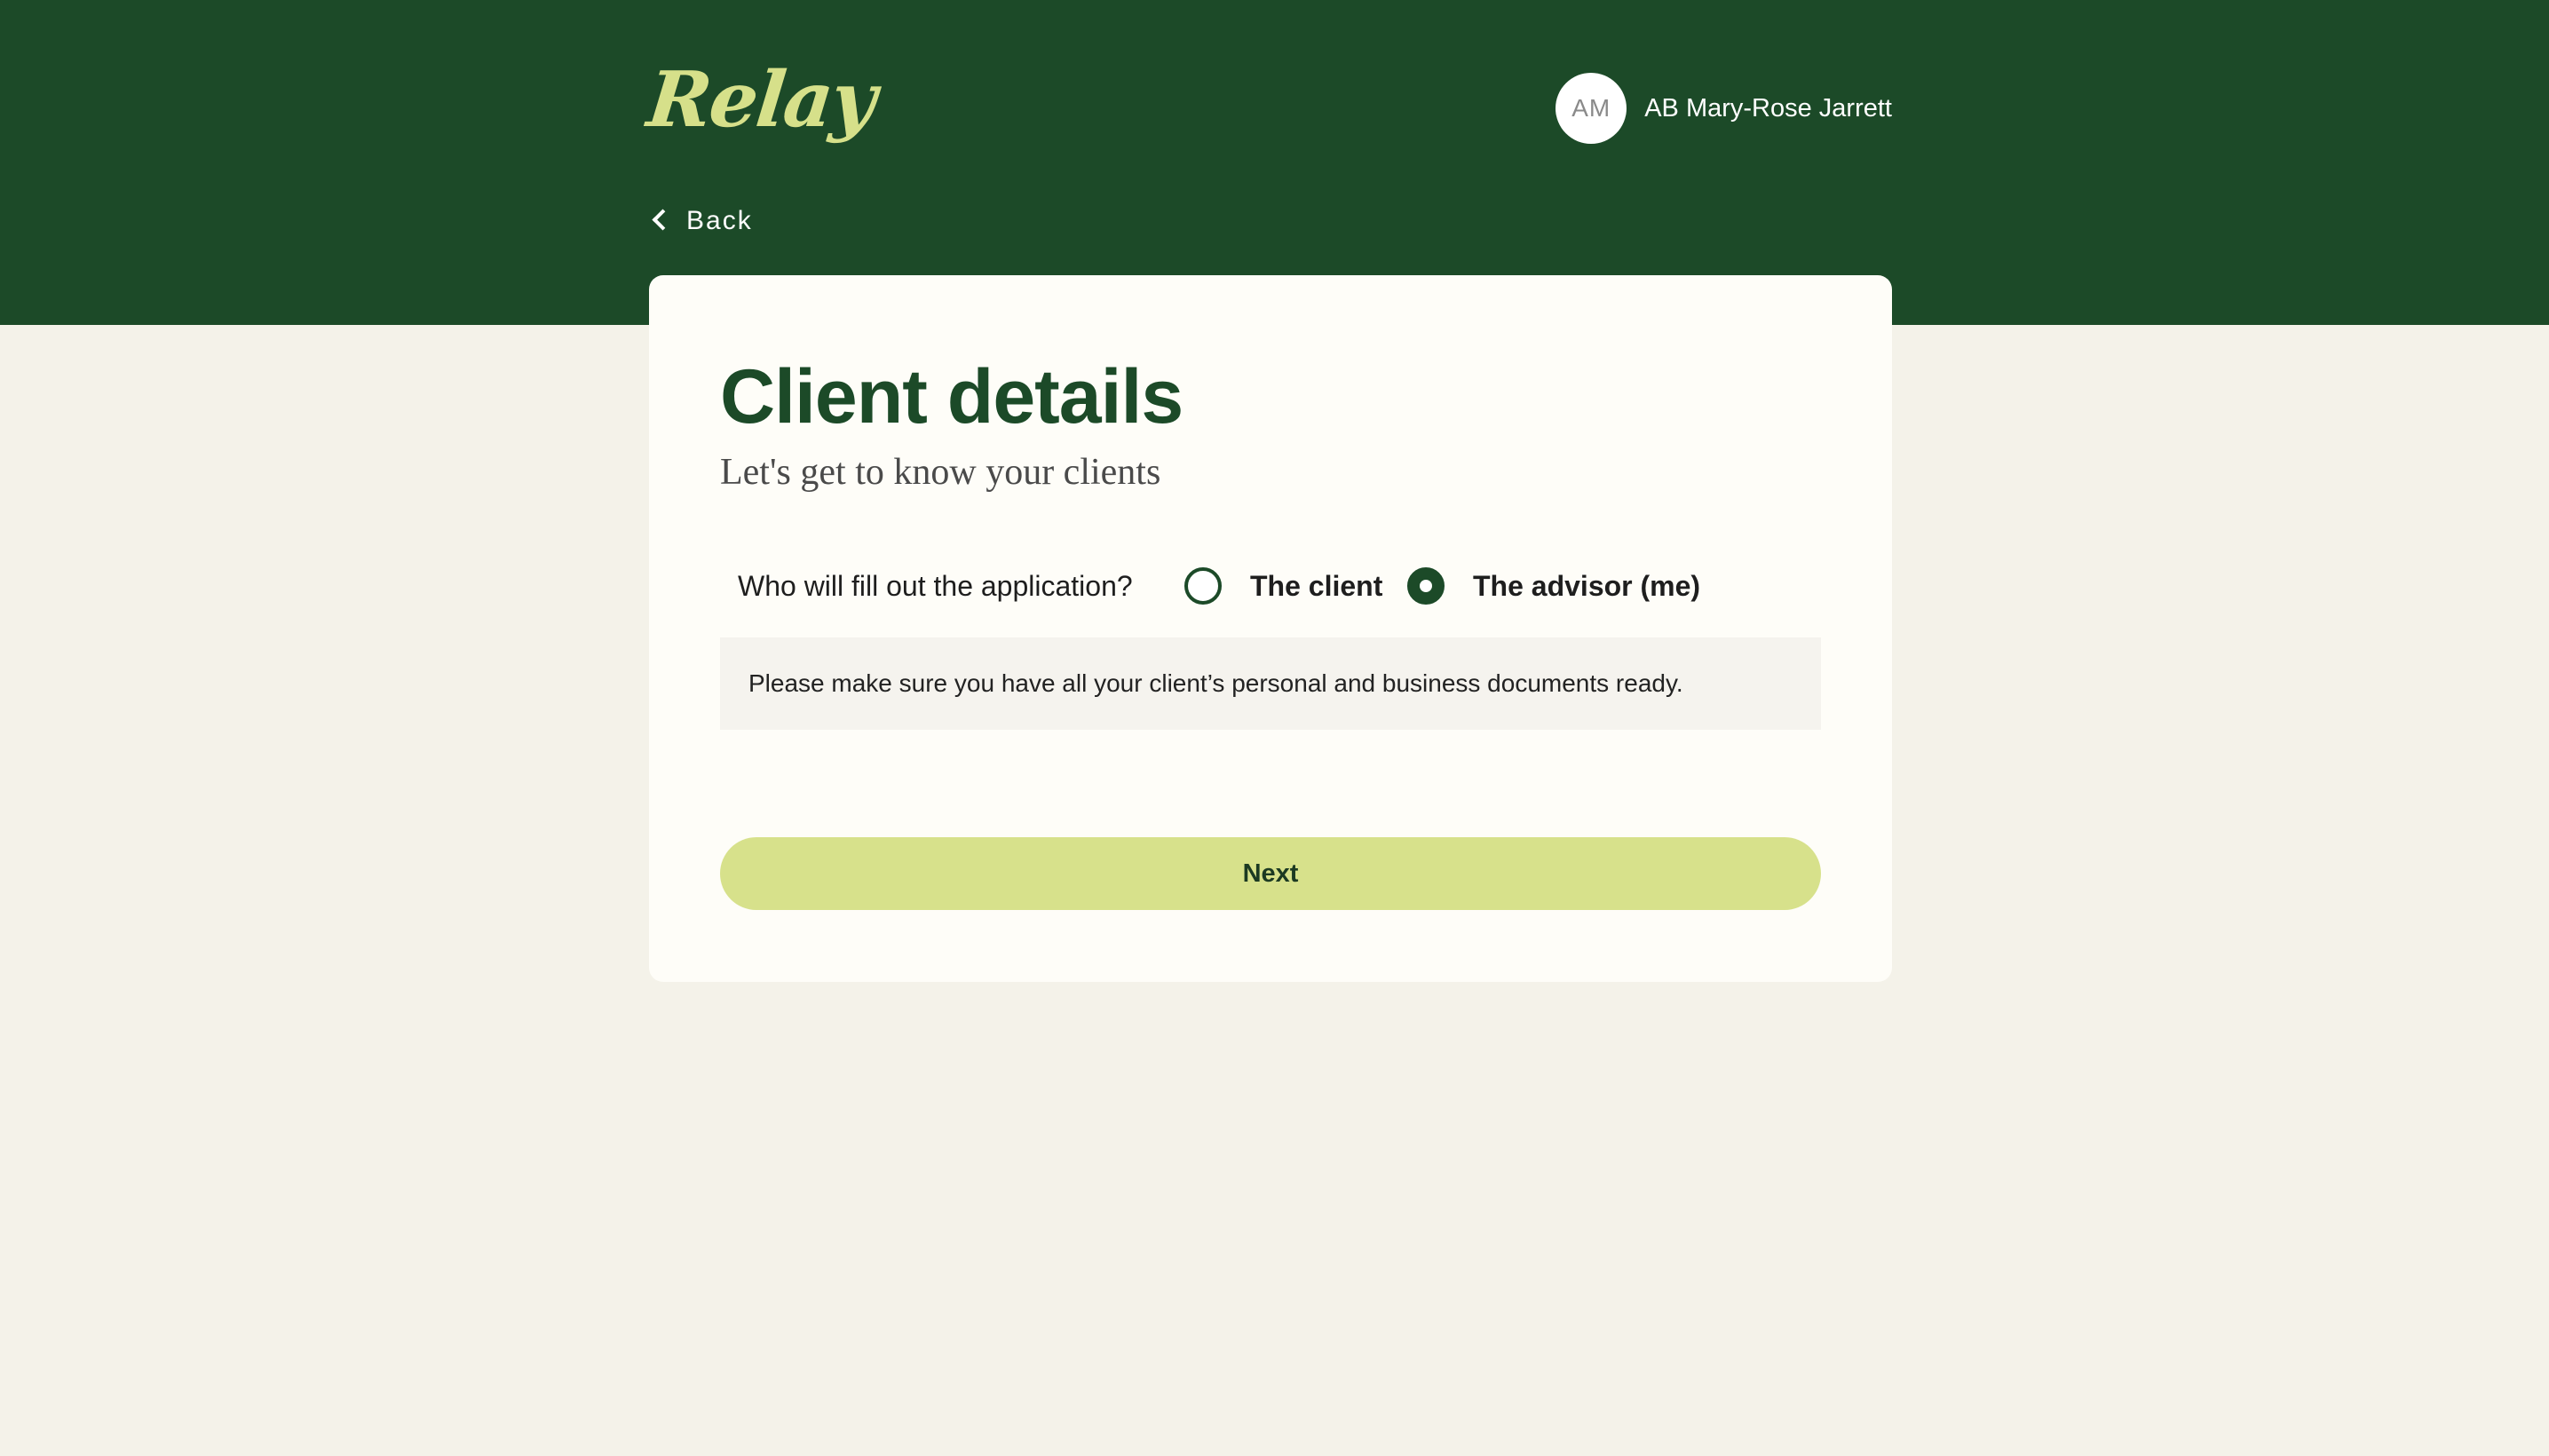 The height and width of the screenshot is (1456, 2549). I want to click on radio-client, so click(1203, 586).